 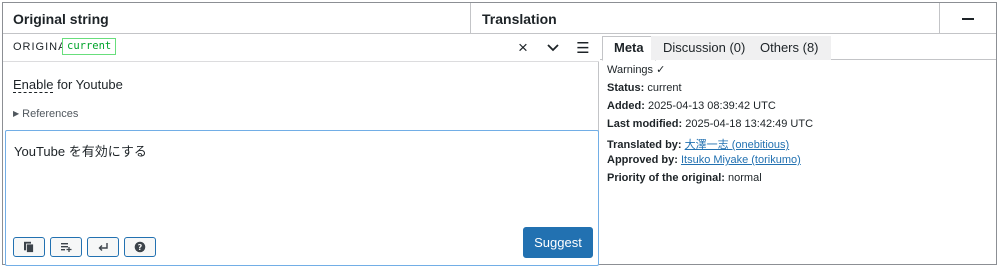 I want to click on translated-by-label: Translated by:, so click(x=644, y=145).